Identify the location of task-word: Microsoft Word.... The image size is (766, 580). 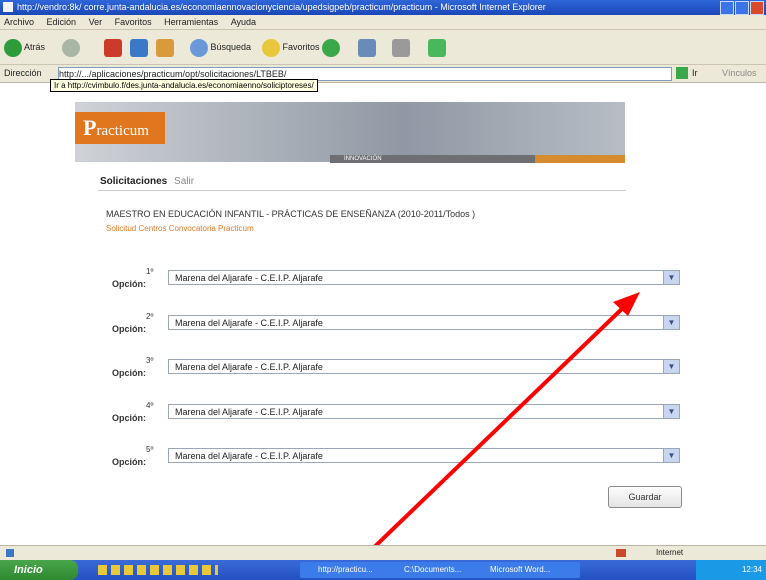
(526, 570).